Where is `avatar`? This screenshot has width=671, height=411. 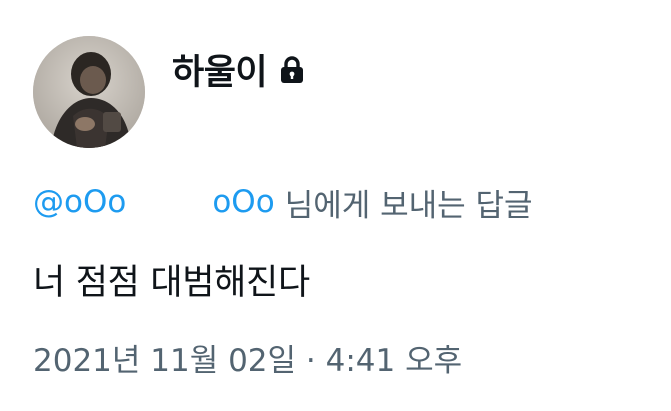 avatar is located at coordinates (89, 92).